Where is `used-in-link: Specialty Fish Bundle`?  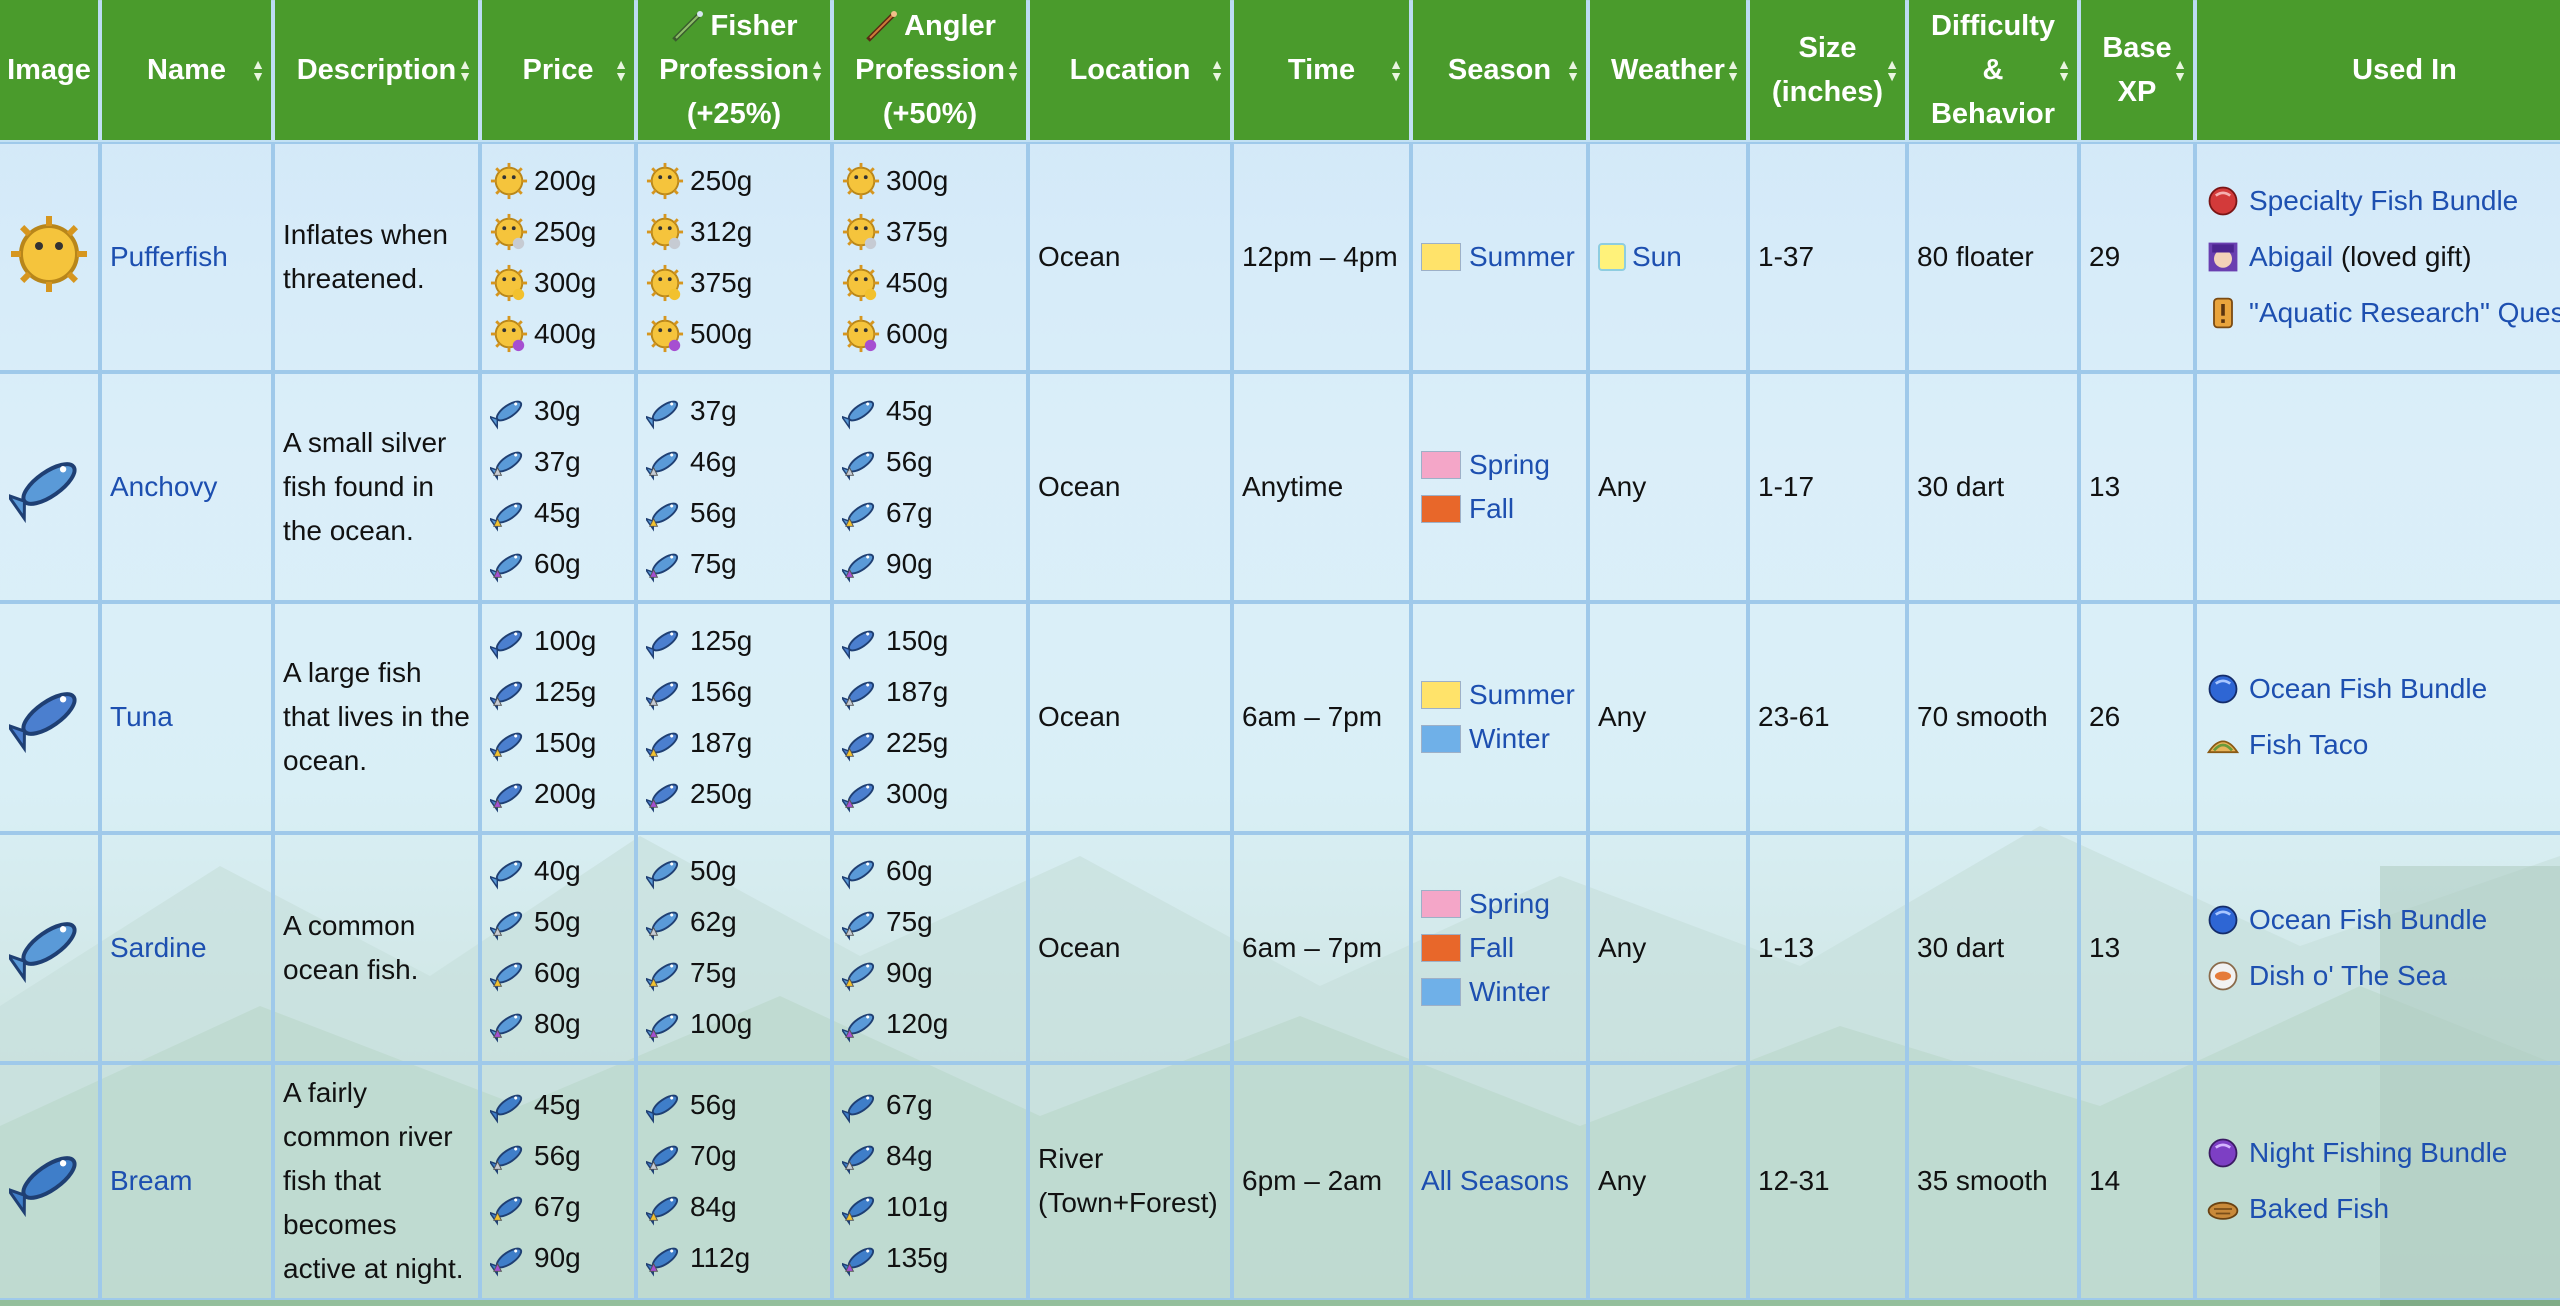 used-in-link: Specialty Fish Bundle is located at coordinates (2383, 201).